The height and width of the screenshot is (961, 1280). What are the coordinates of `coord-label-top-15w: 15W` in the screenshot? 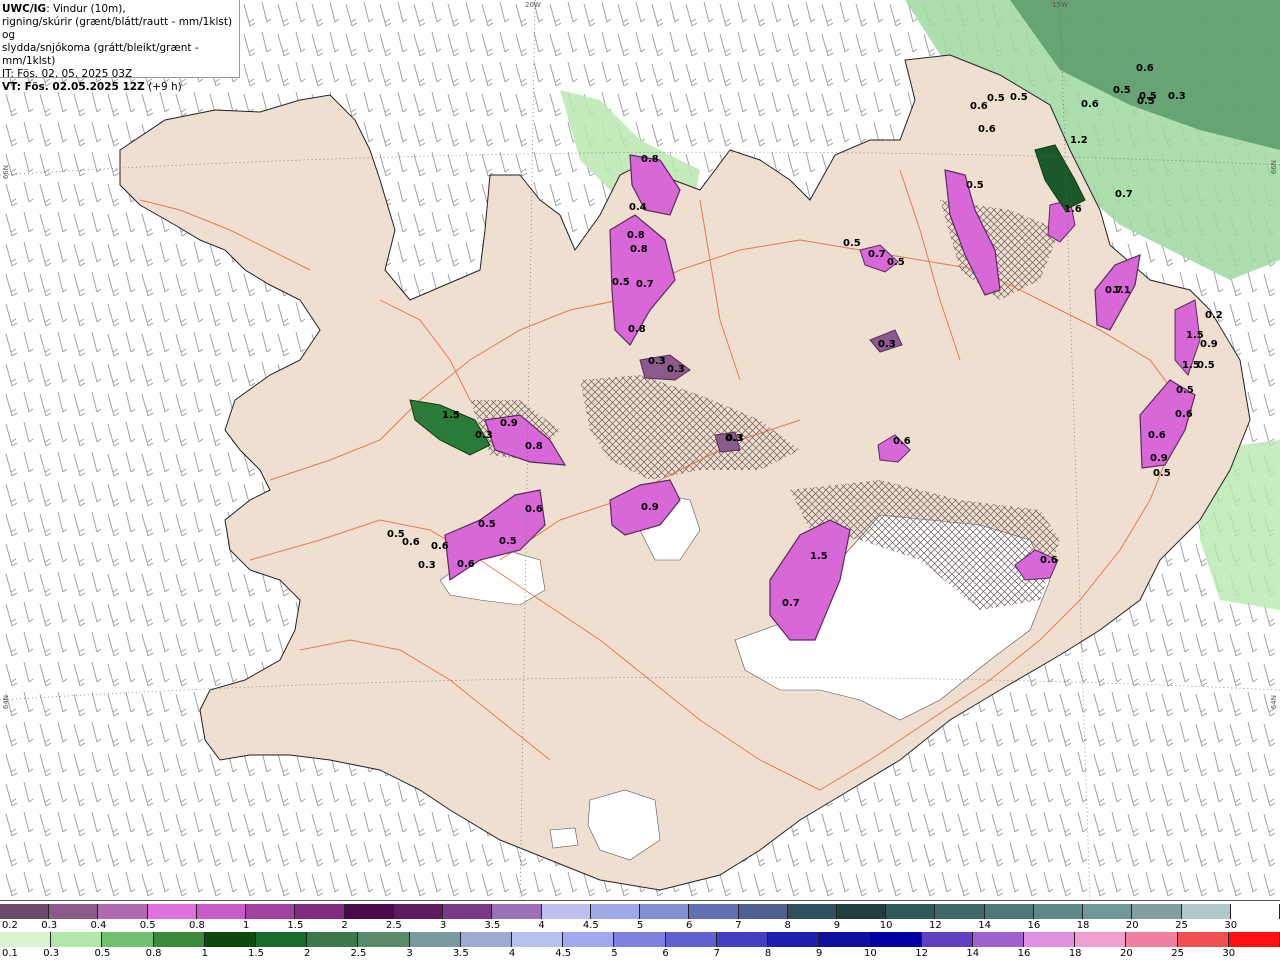 It's located at (1060, 5).